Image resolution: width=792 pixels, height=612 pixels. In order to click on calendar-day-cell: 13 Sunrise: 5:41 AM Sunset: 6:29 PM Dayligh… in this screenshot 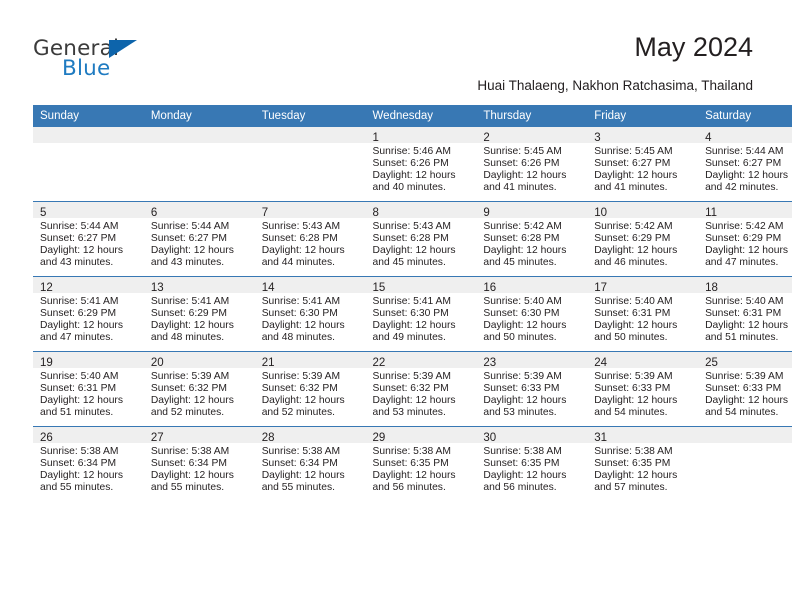, I will do `click(199, 314)`.